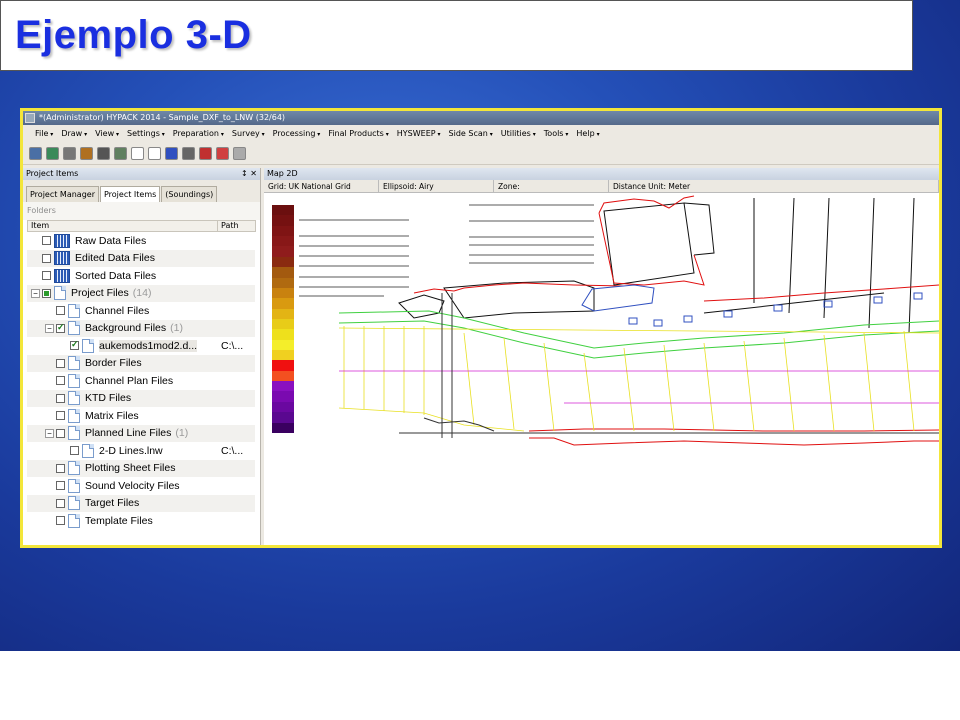 The image size is (960, 720). What do you see at coordinates (249, 174) in the screenshot?
I see `pane-header-buttons: ↕ ✕` at bounding box center [249, 174].